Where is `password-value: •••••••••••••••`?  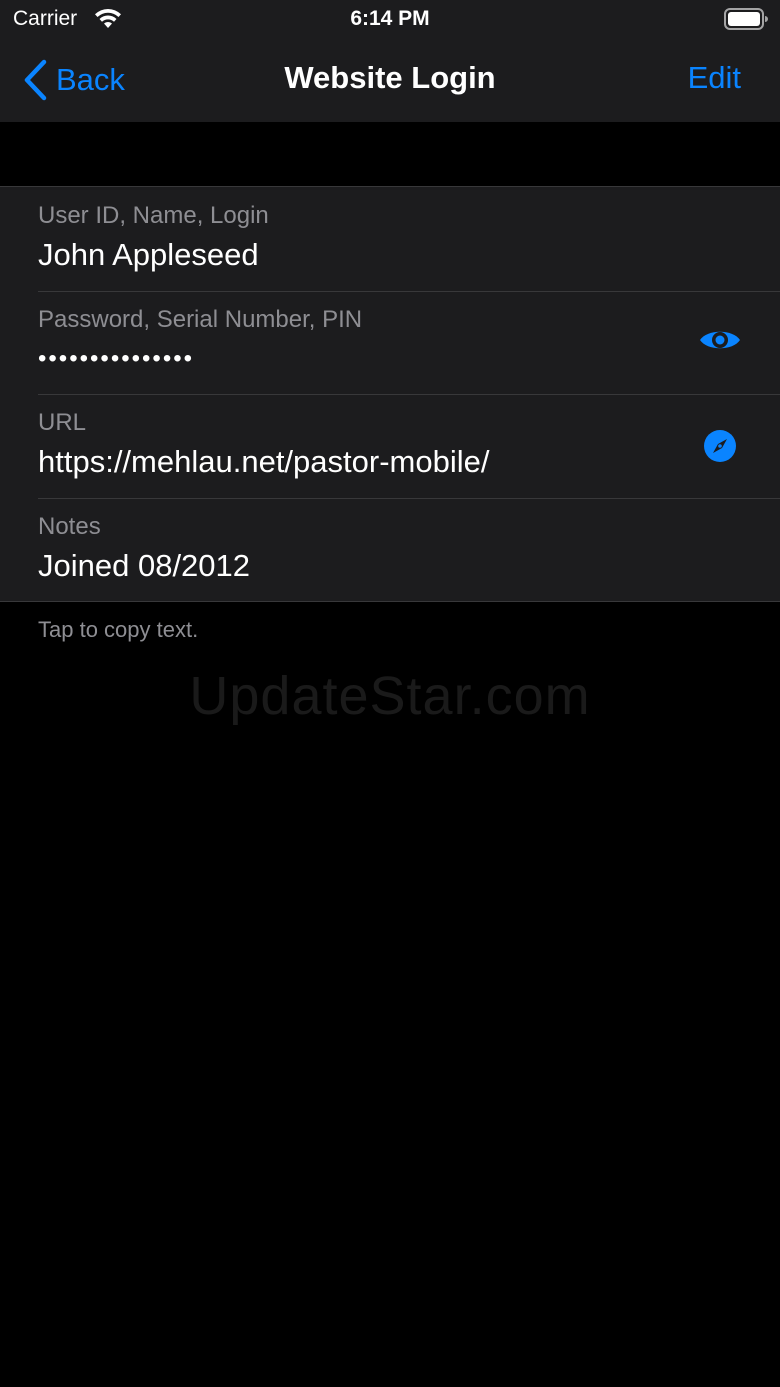 password-value: ••••••••••••••• is located at coordinates (116, 358).